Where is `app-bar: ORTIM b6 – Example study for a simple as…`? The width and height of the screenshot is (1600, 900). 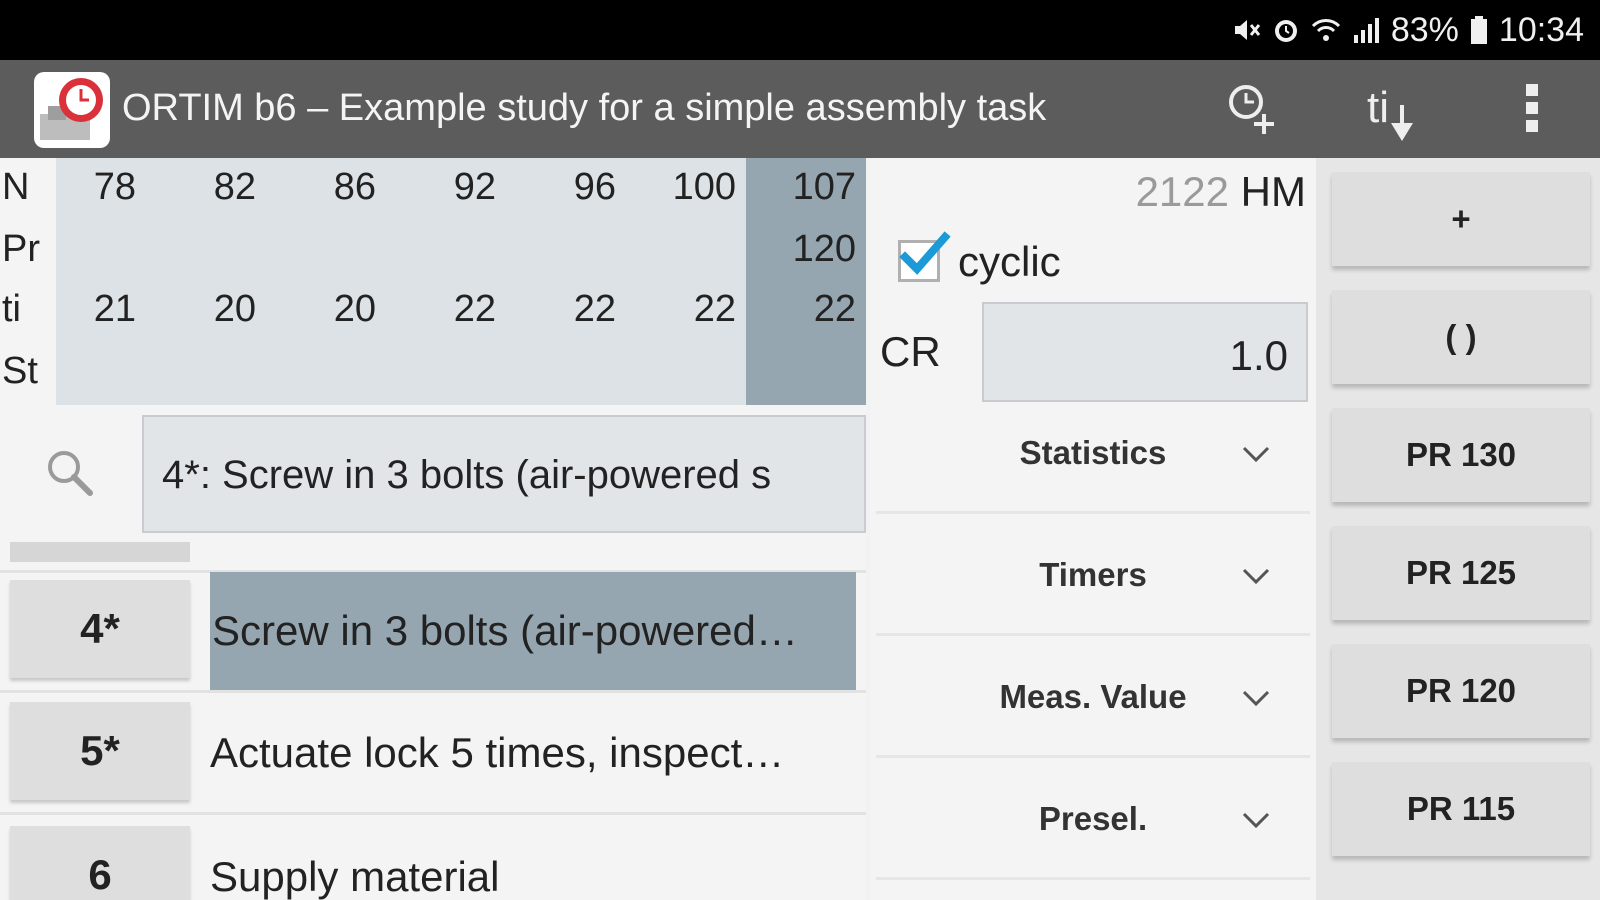
app-bar: ORTIM b6 – Example study for a simple as… is located at coordinates (800, 109).